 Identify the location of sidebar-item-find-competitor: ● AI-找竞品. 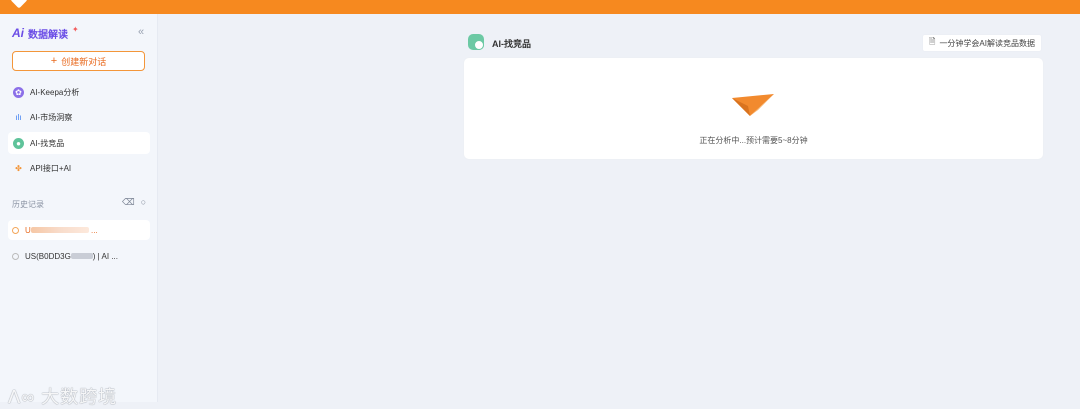
(79, 143).